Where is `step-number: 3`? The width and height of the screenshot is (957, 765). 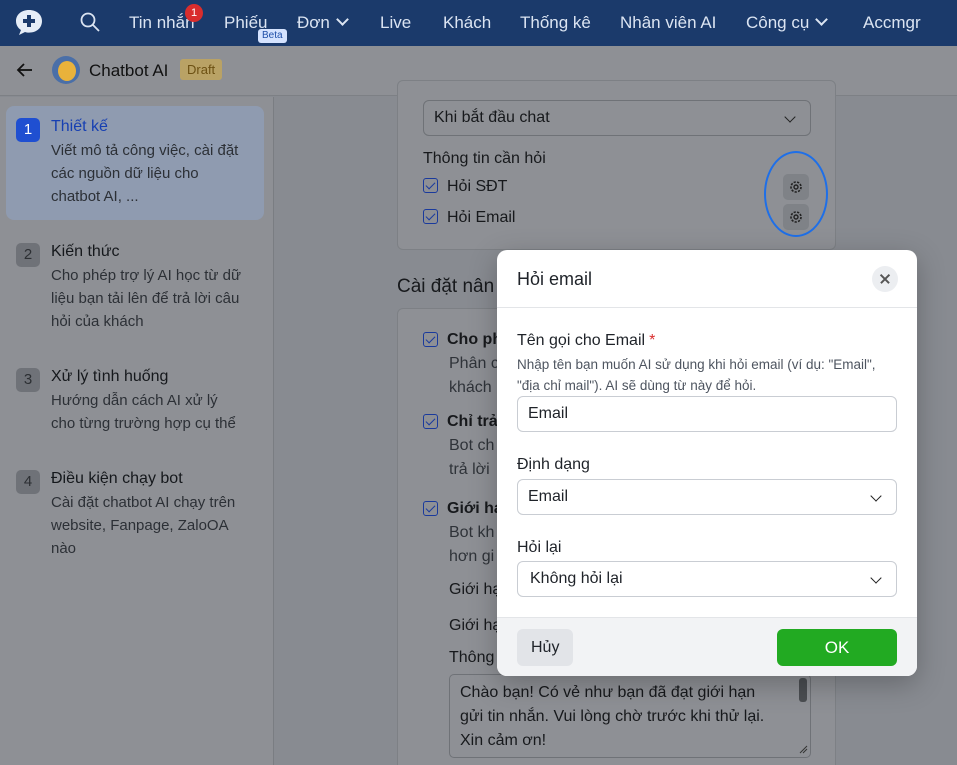 step-number: 3 is located at coordinates (28, 380).